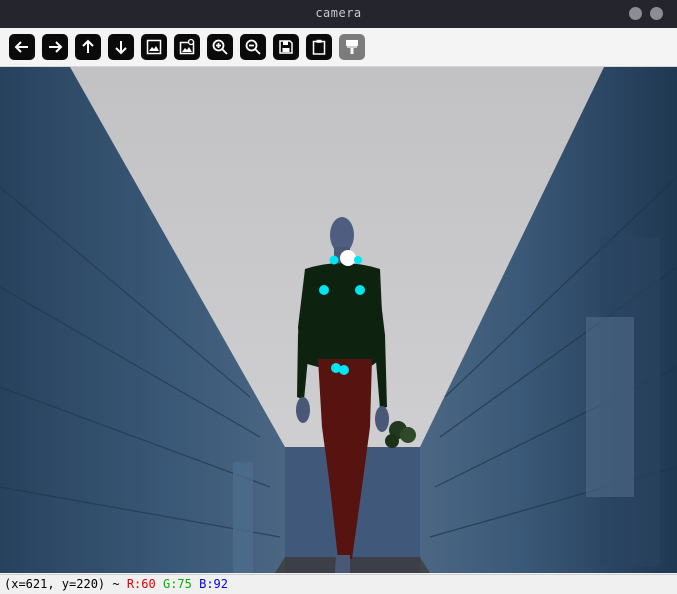  Describe the element at coordinates (635, 13) in the screenshot. I see `minimize-button` at that location.